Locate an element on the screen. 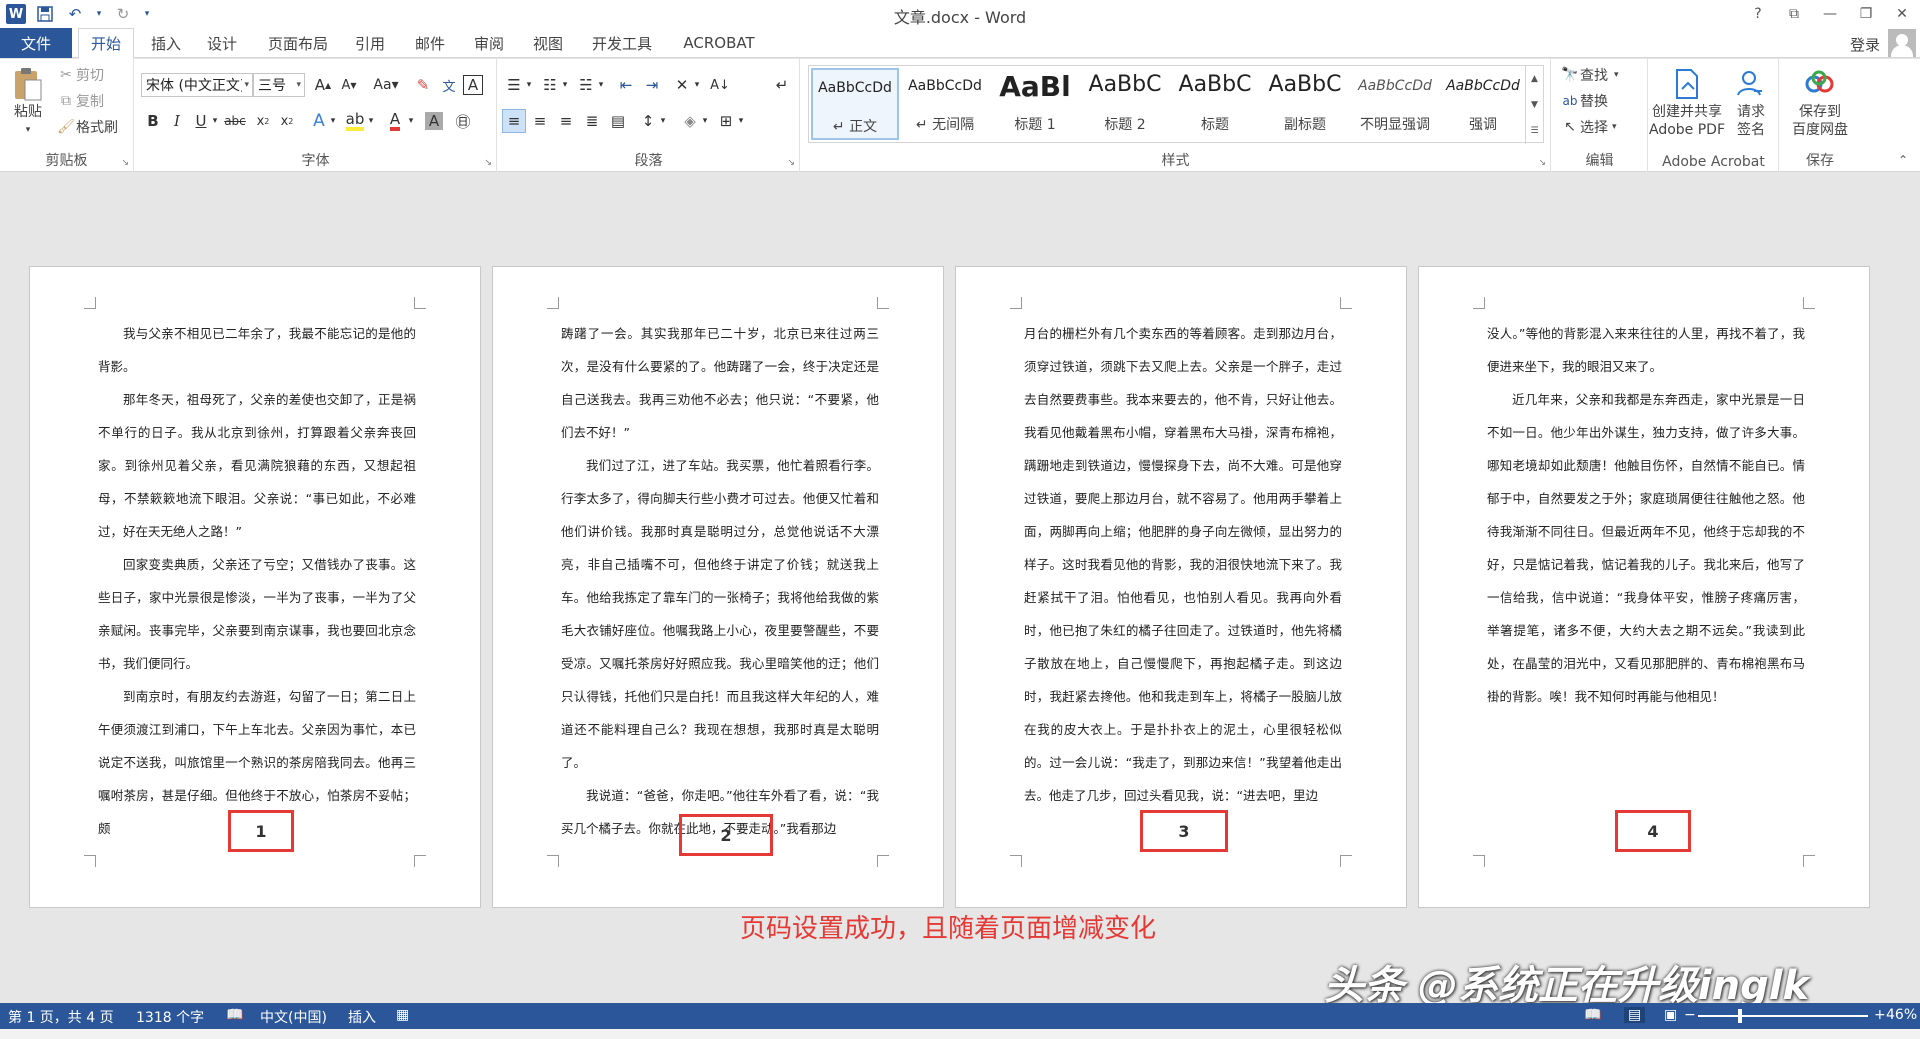 Image resolution: width=1920 pixels, height=1039 pixels. enclose-character-icon: A is located at coordinates (473, 85).